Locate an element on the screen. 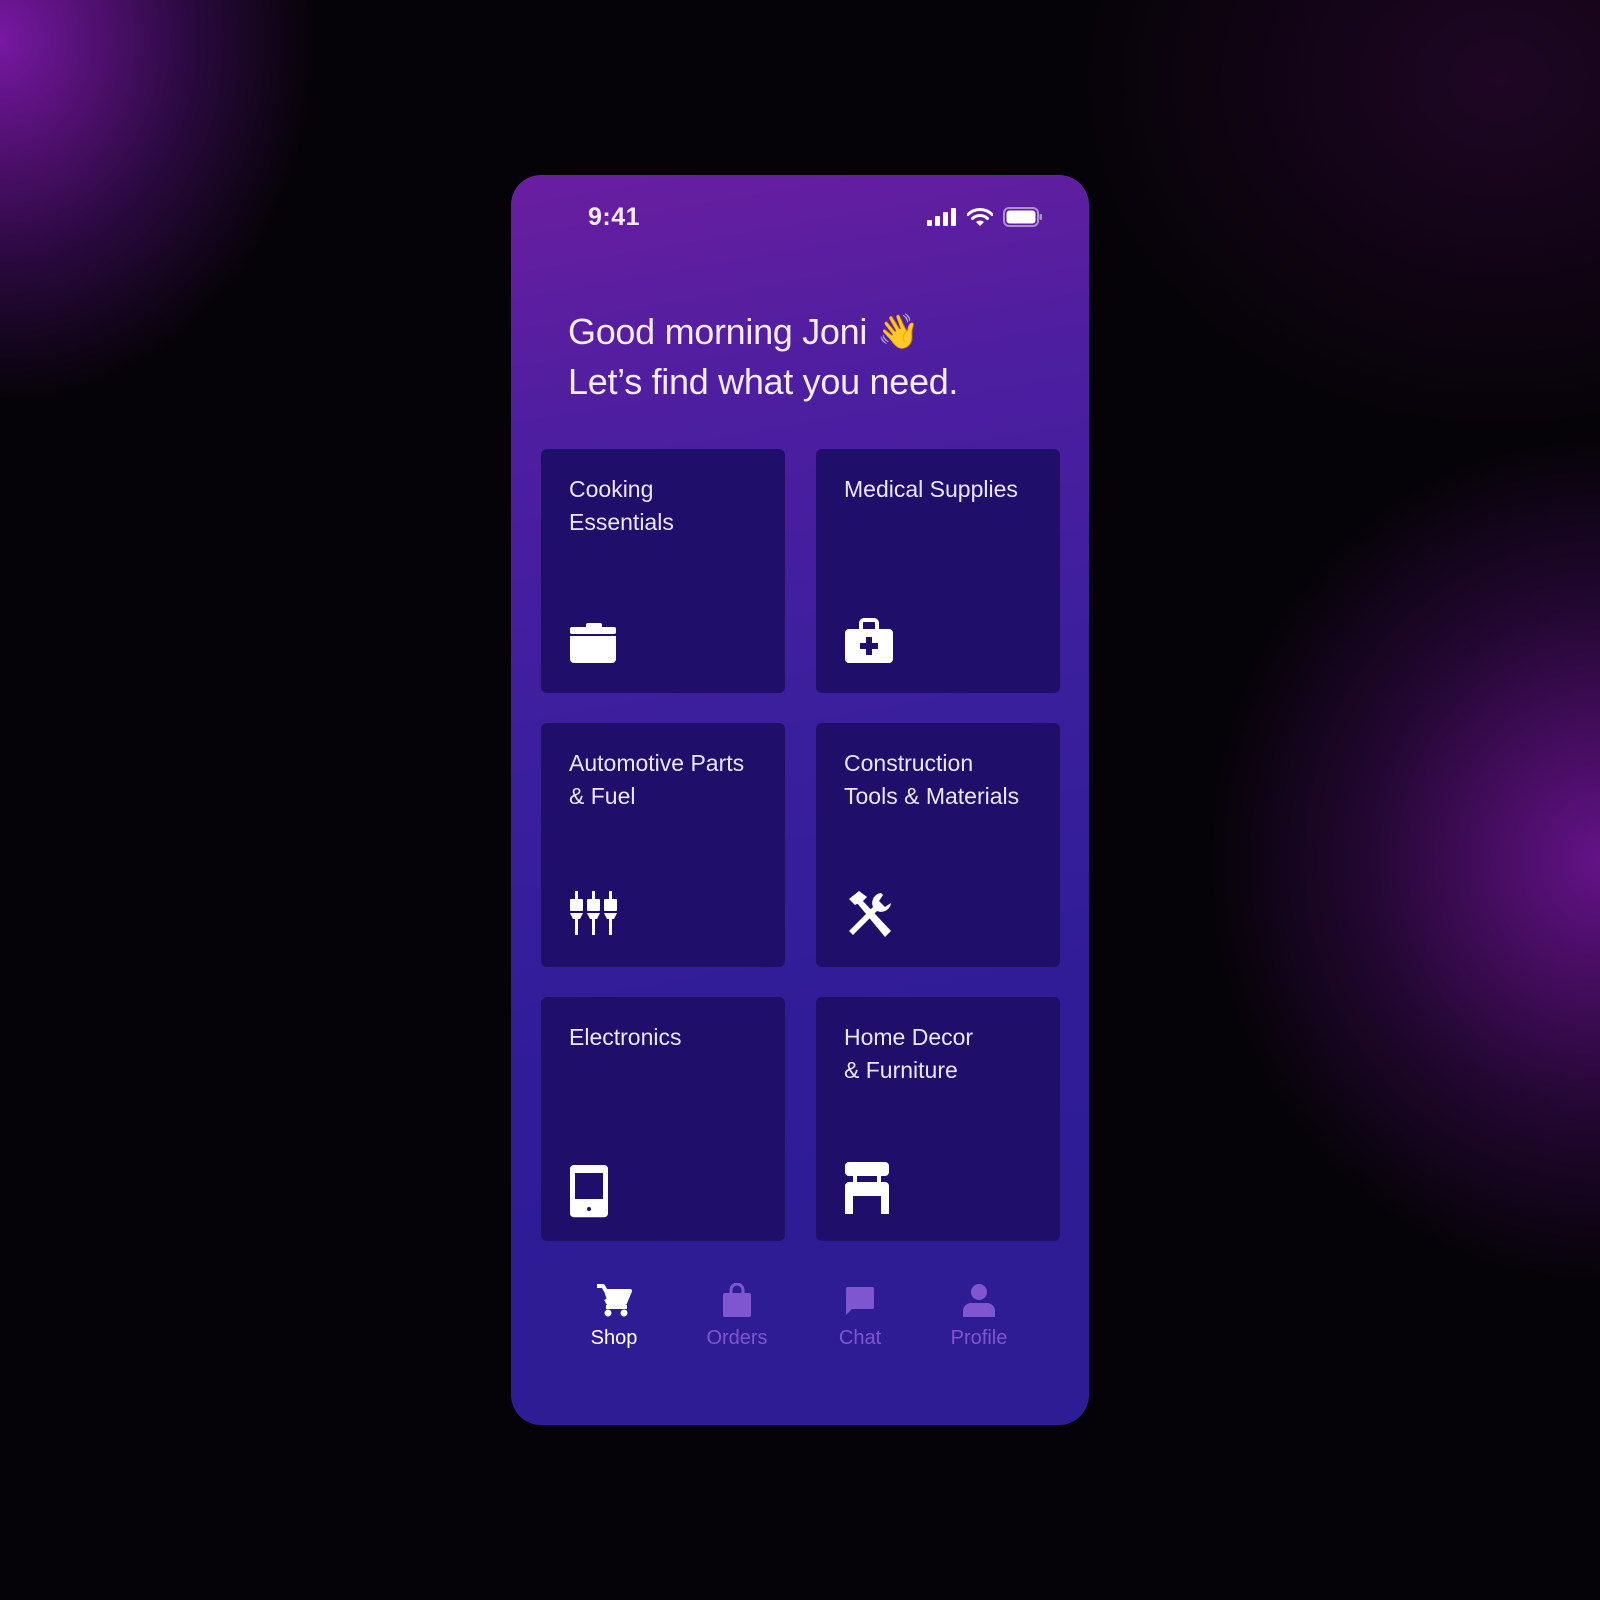 The height and width of the screenshot is (1600, 1600). category-card-automotive: Automotive Parts & Fuel is located at coordinates (663, 845).